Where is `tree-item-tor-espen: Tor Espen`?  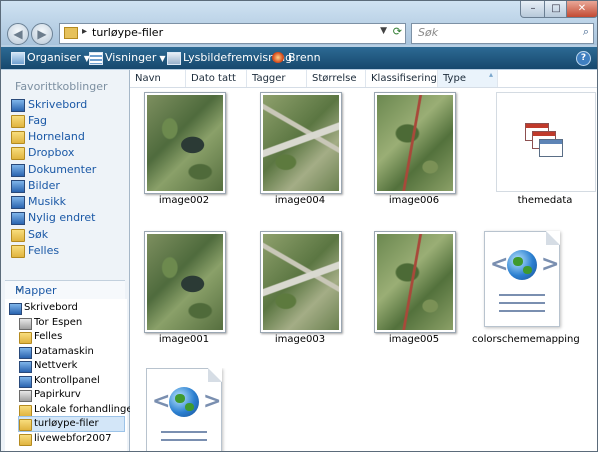
tree-item-tor-espen: Tor Espen is located at coordinates (50, 323).